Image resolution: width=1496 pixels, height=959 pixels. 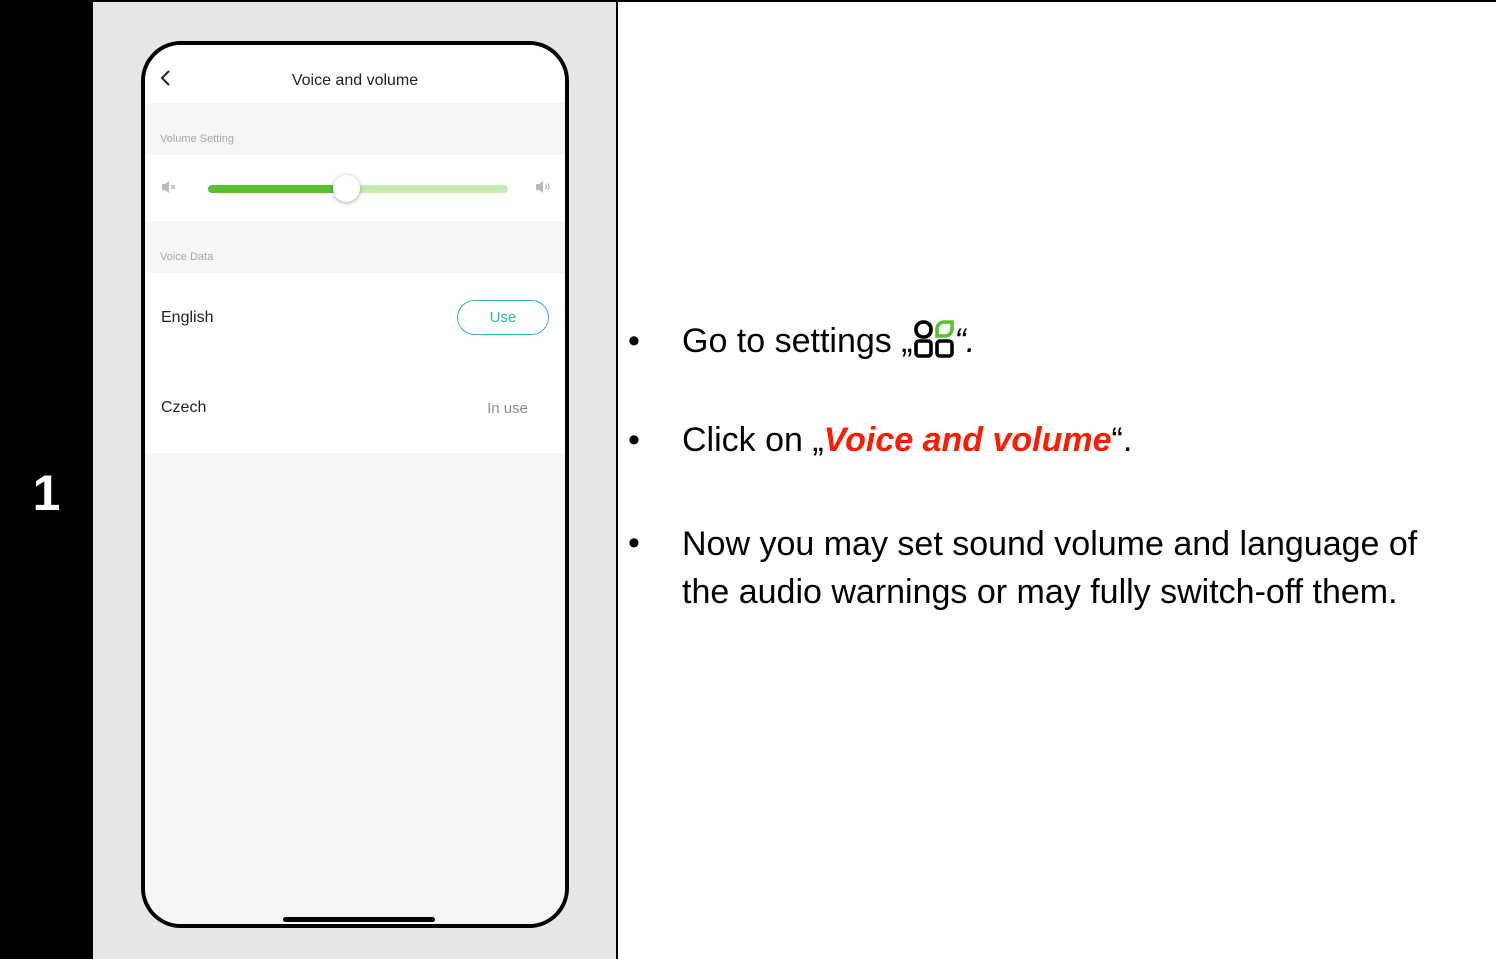 I want to click on language-name: Czech, so click(x=184, y=407).